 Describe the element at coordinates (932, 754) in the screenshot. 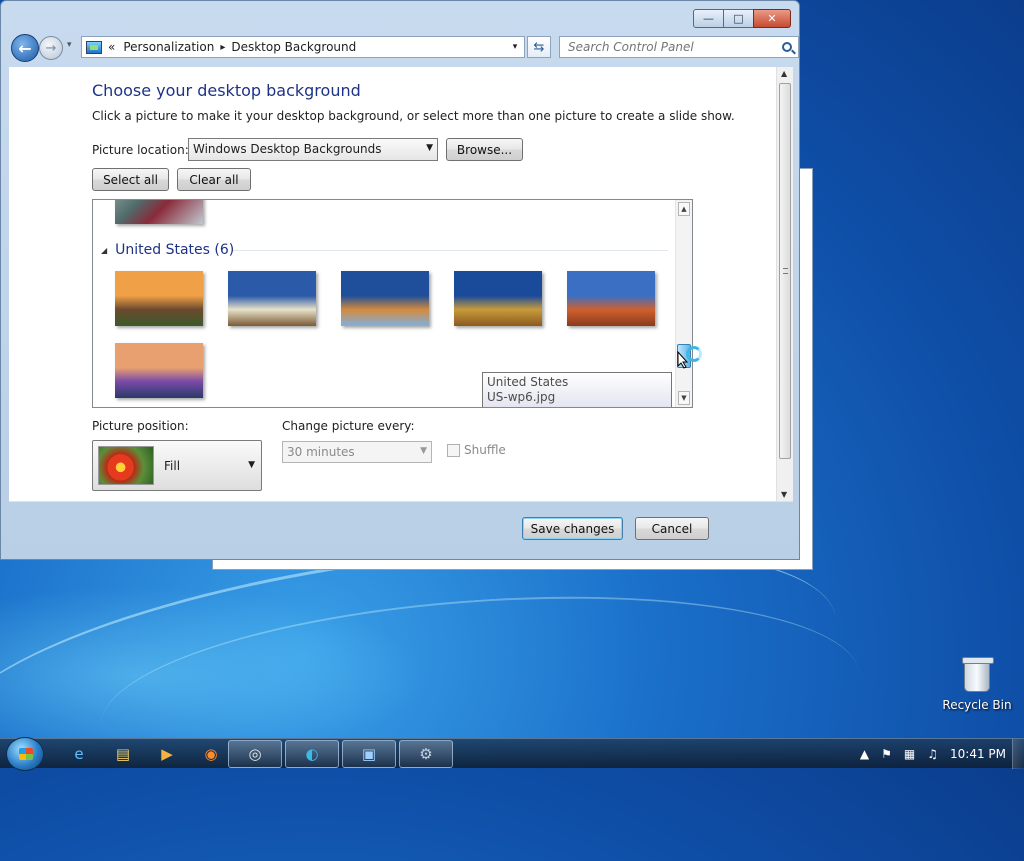

I see `volume-muted-icon: ♫` at that location.